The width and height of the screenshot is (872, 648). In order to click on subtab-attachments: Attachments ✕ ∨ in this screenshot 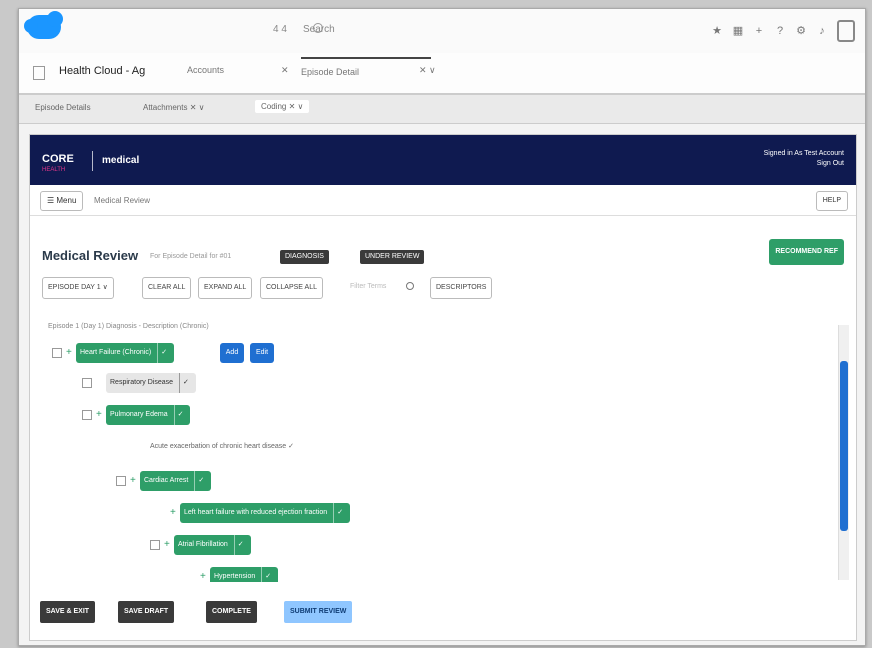, I will do `click(173, 107)`.